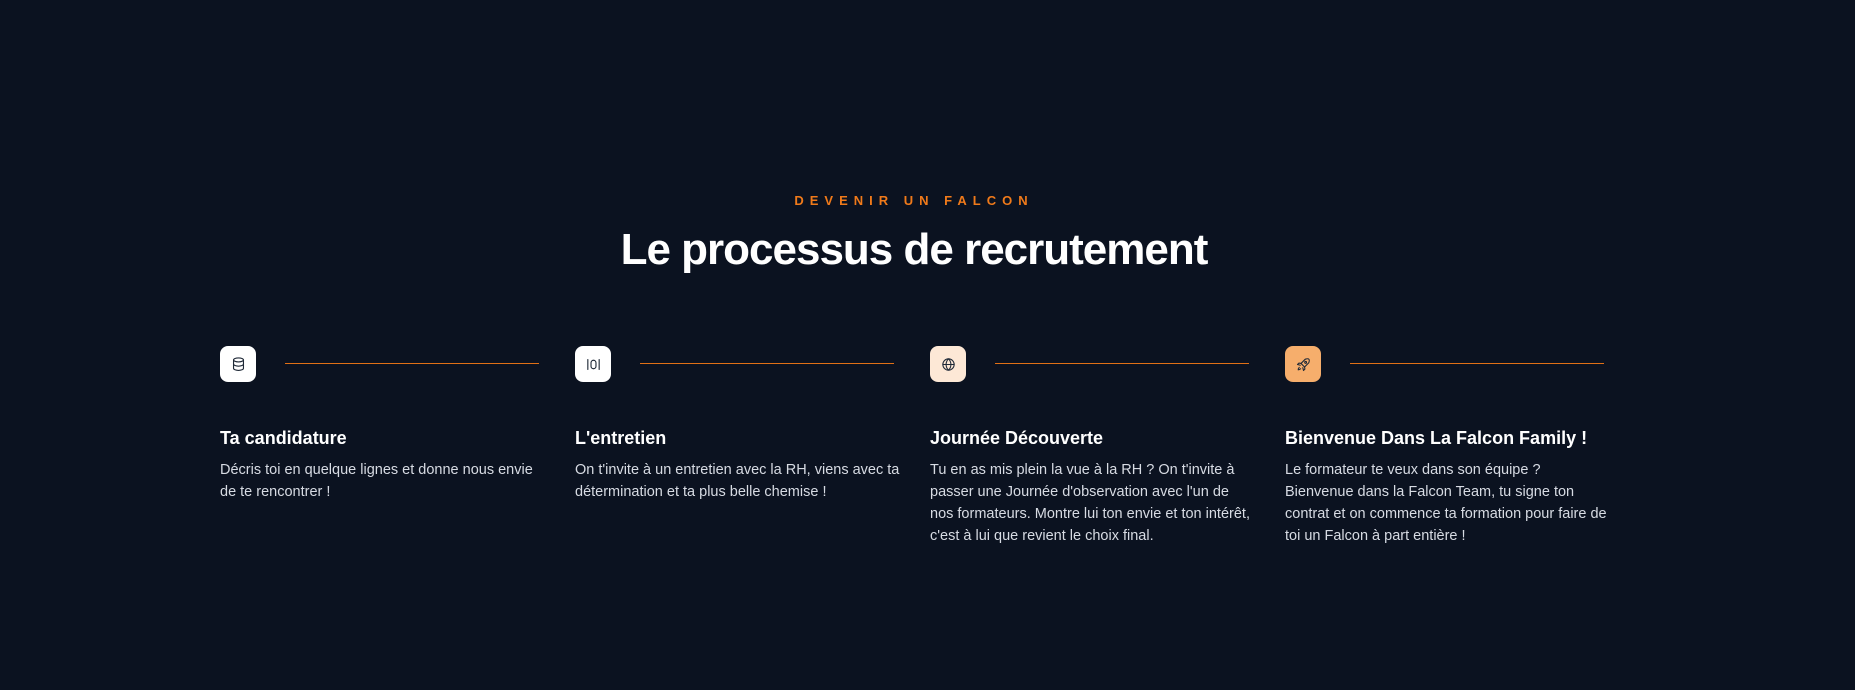 The width and height of the screenshot is (1855, 690). Describe the element at coordinates (948, 364) in the screenshot. I see `globe-icon` at that location.